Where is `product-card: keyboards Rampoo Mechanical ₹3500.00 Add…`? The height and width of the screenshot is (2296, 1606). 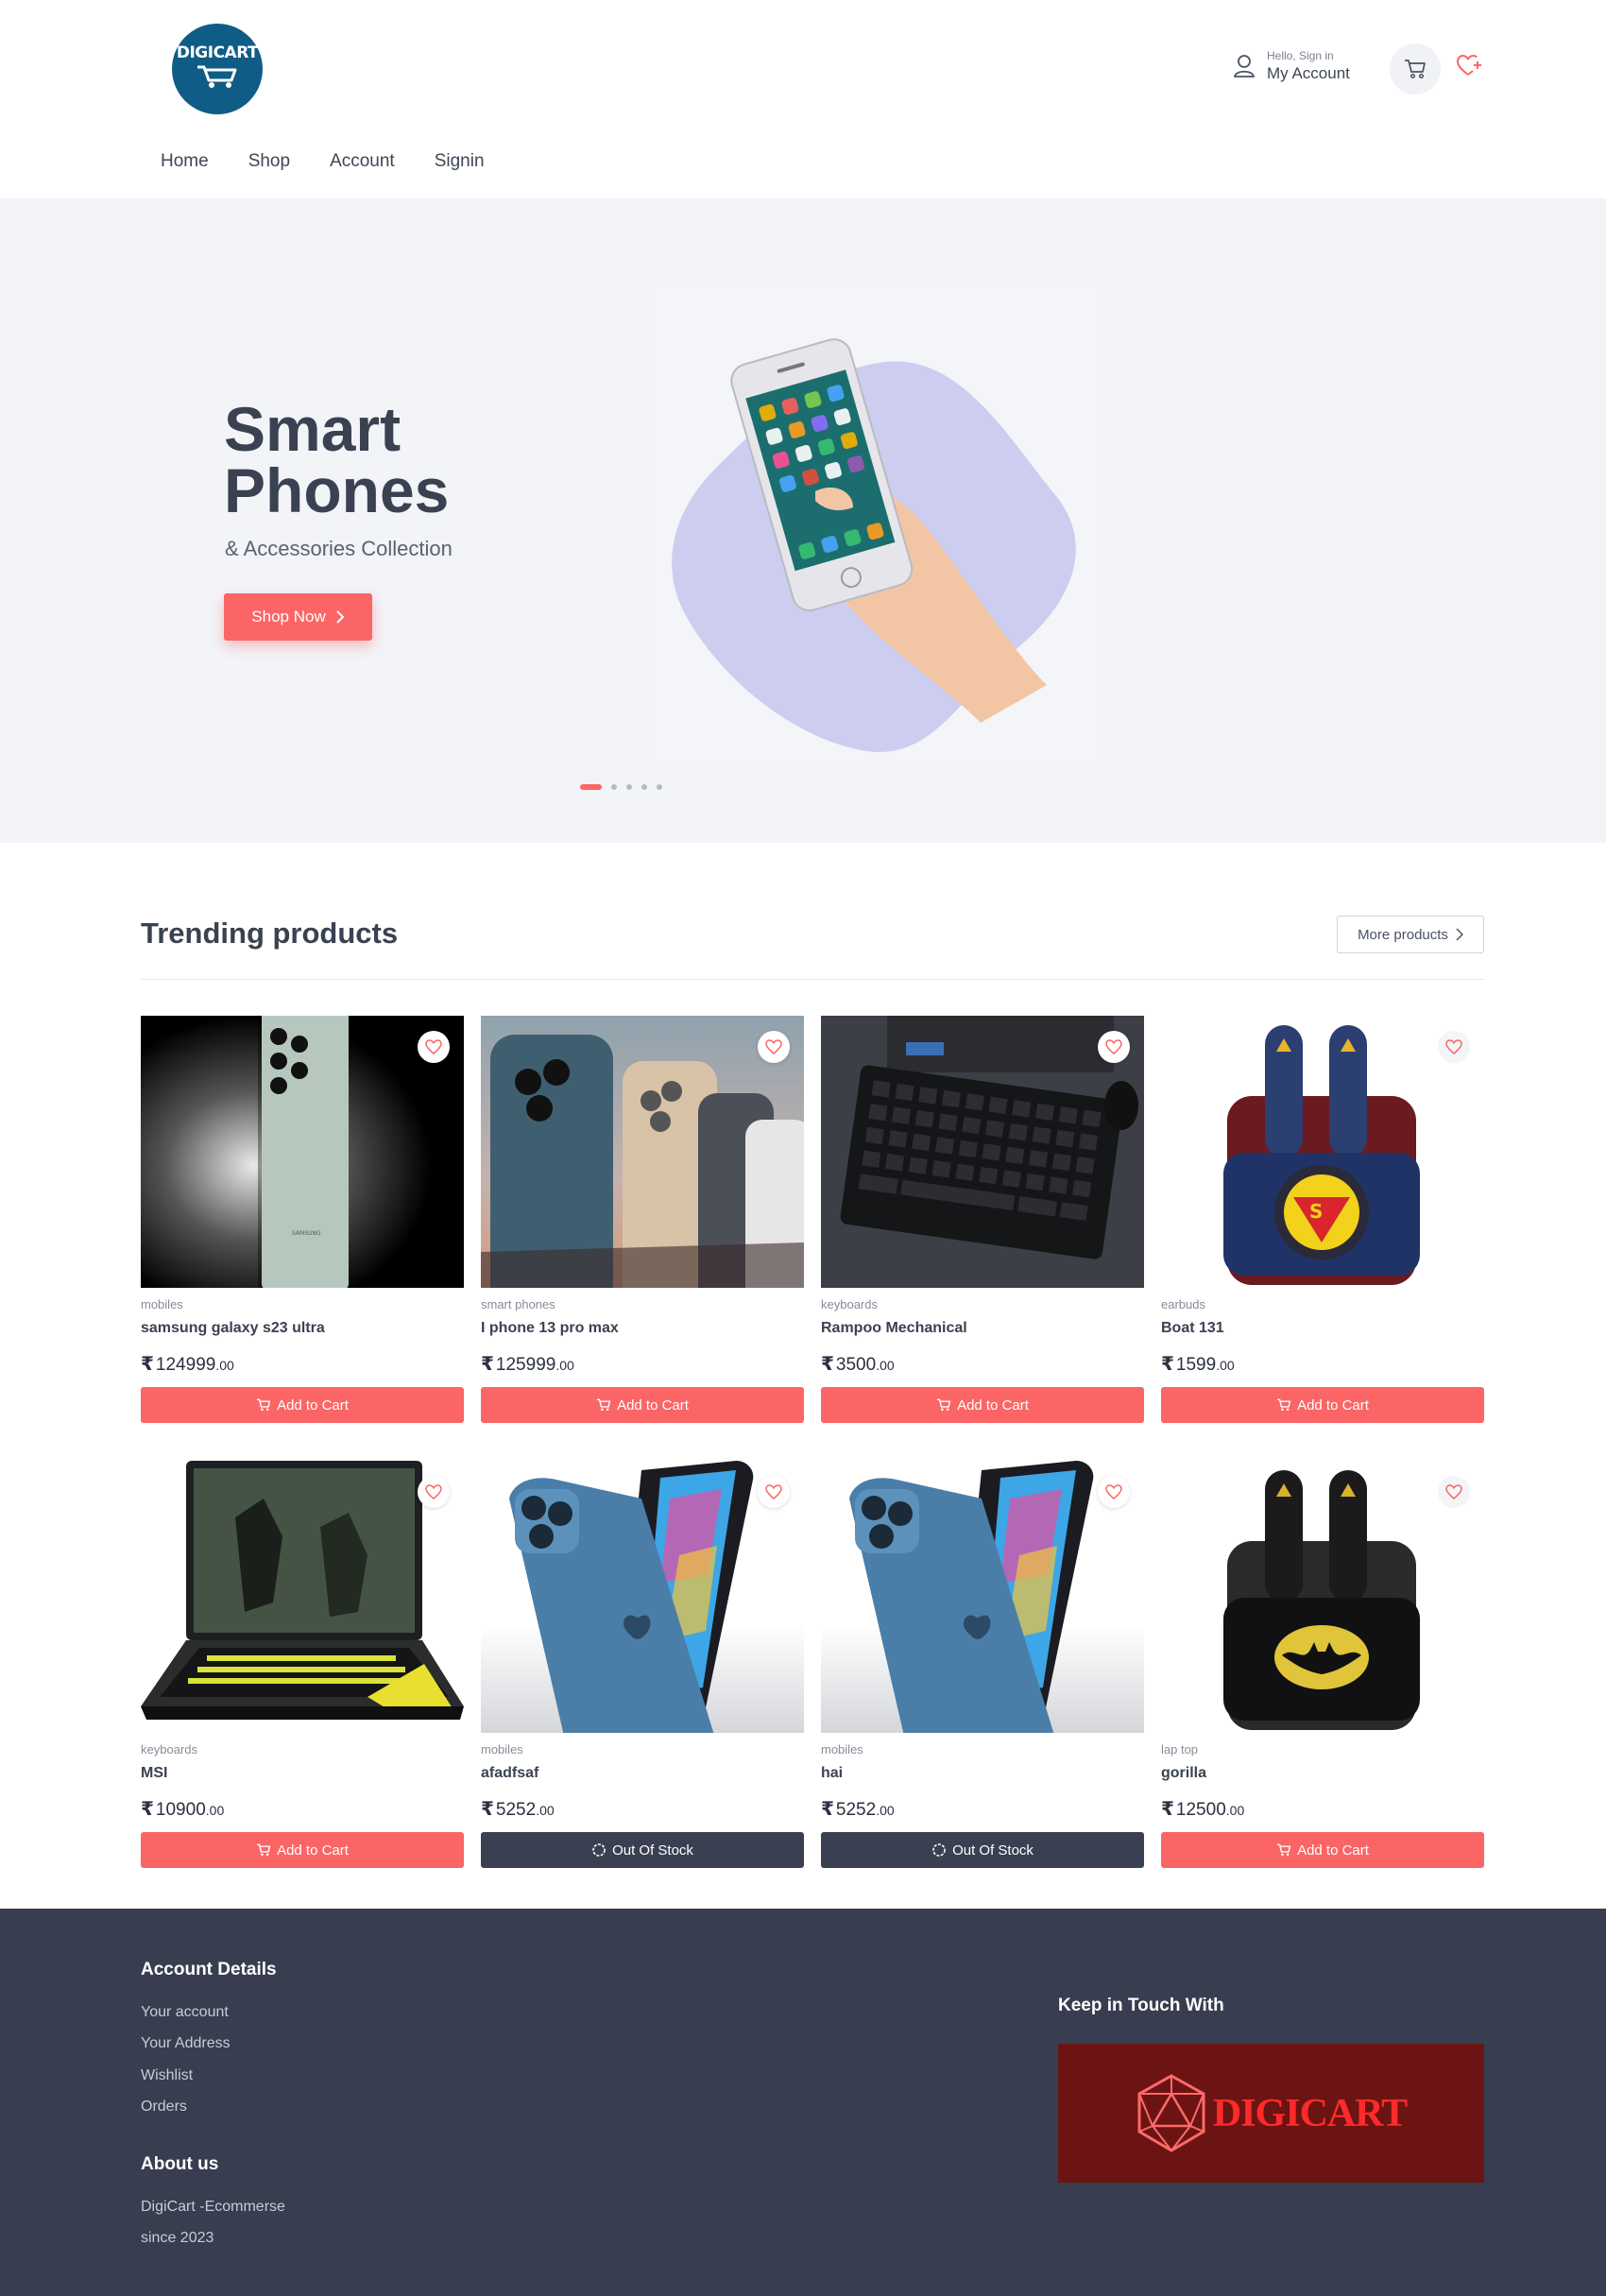
product-card: keyboards Rampoo Mechanical ₹3500.00 Add… is located at coordinates (982, 1219).